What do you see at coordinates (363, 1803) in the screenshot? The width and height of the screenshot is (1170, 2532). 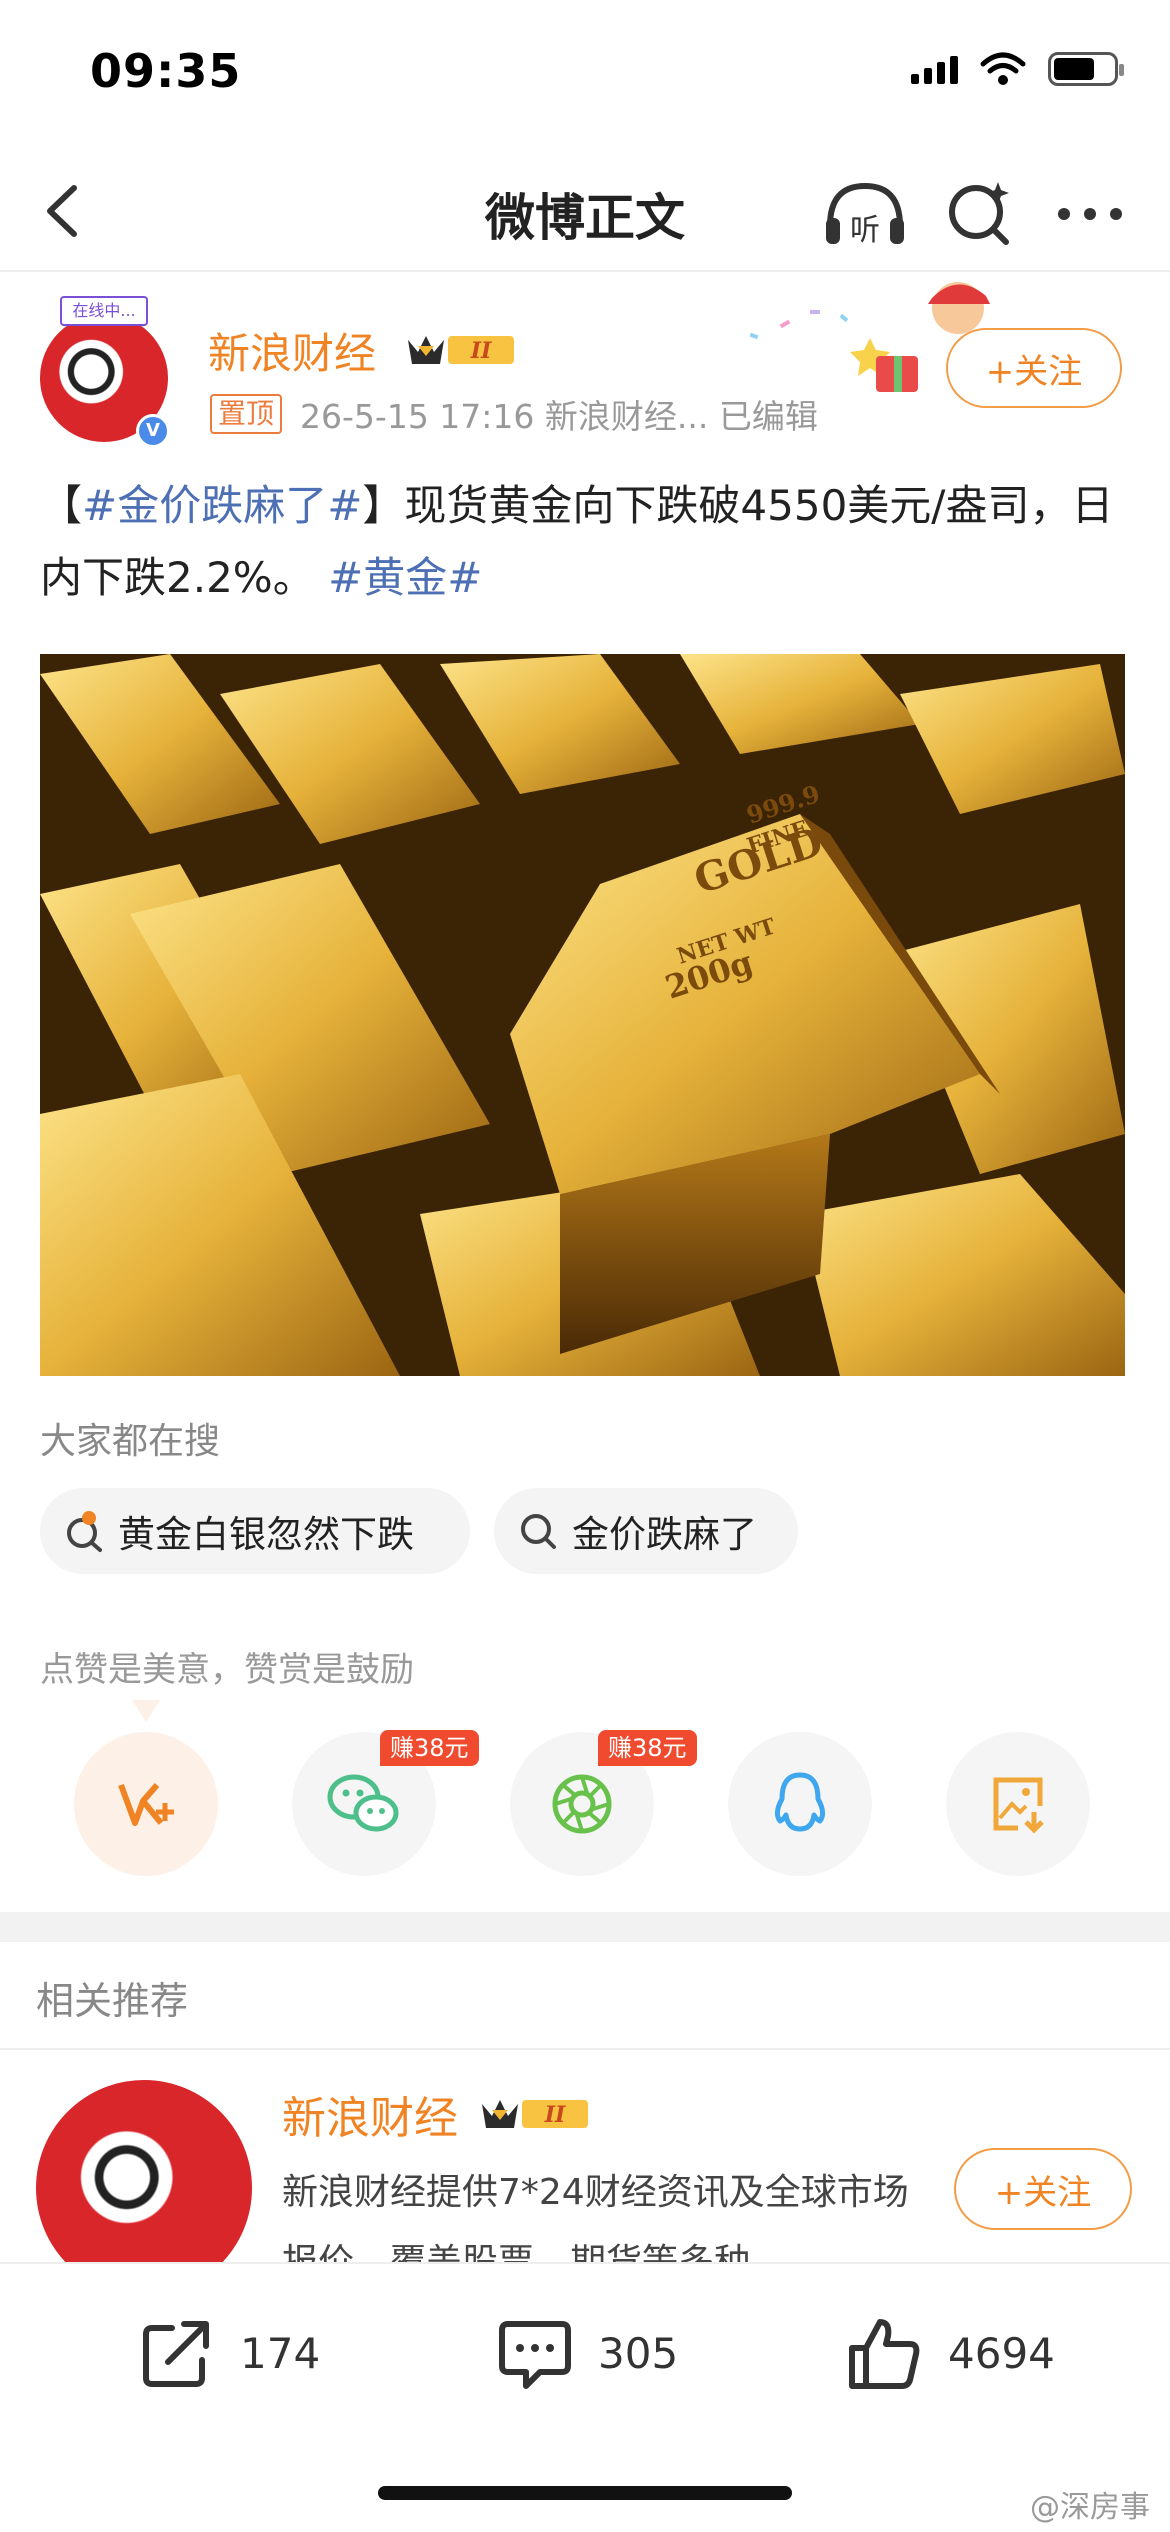 I see `wechat-icon` at bounding box center [363, 1803].